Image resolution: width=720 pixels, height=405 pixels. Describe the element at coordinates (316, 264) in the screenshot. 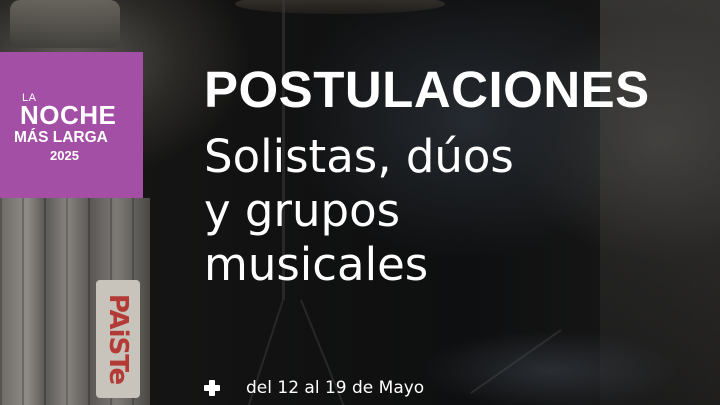

I see `subtitle-line: musicales` at that location.